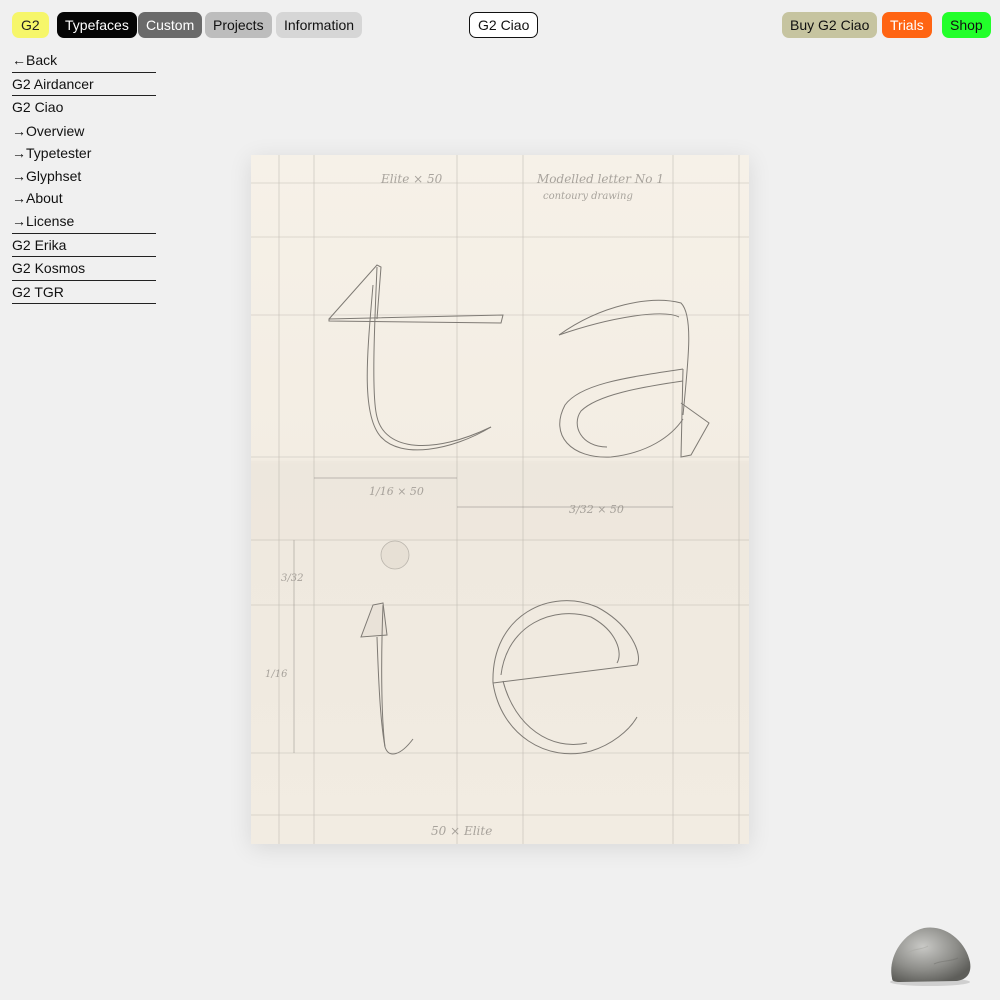 The height and width of the screenshot is (1000, 1000). I want to click on subnav-overview: →Overview, so click(84, 131).